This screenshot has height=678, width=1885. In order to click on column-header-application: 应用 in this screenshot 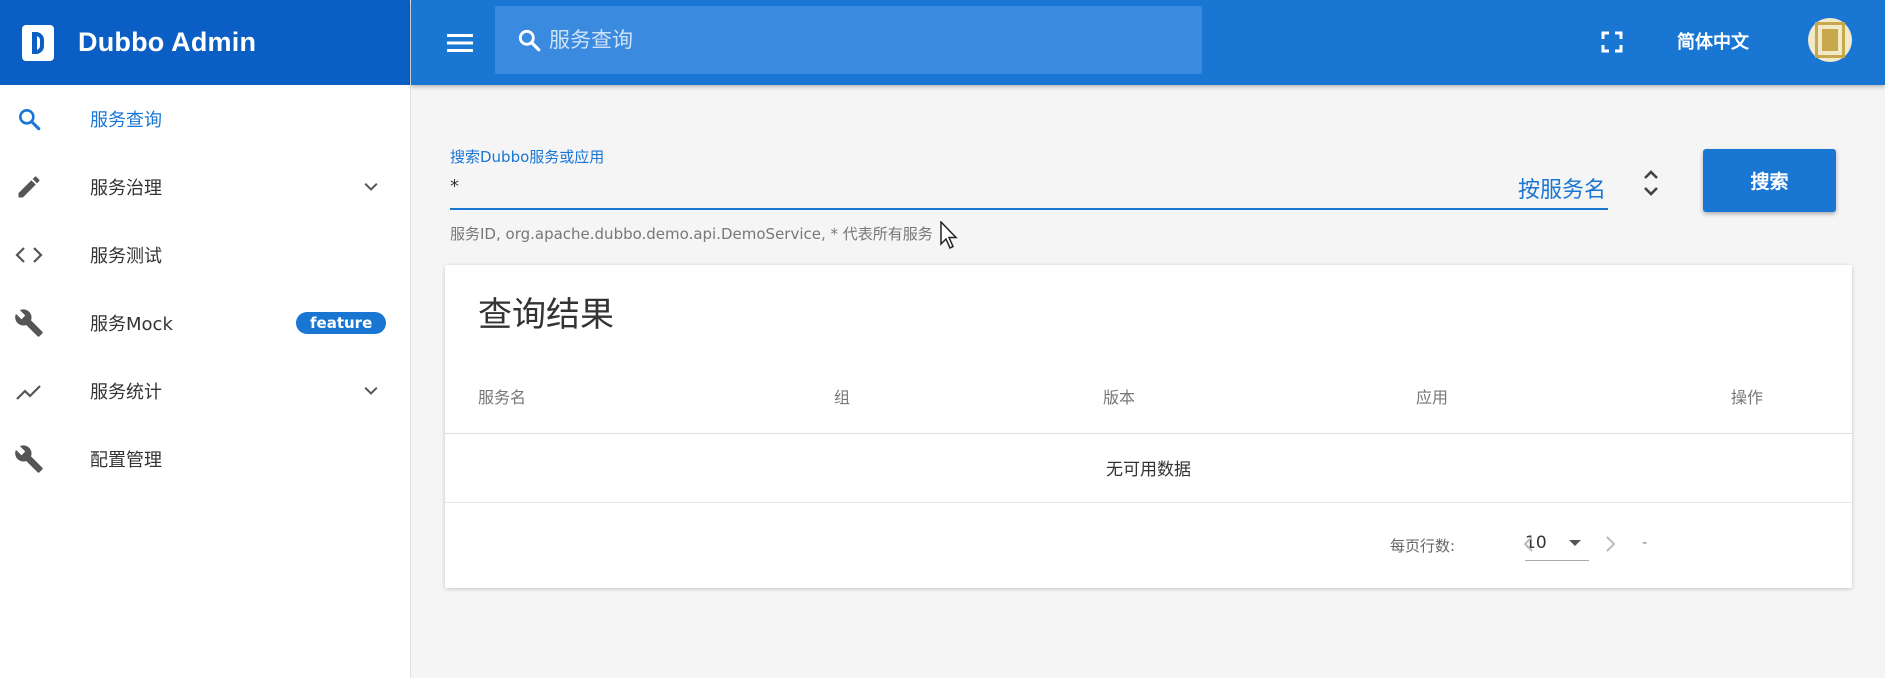, I will do `click(1432, 396)`.